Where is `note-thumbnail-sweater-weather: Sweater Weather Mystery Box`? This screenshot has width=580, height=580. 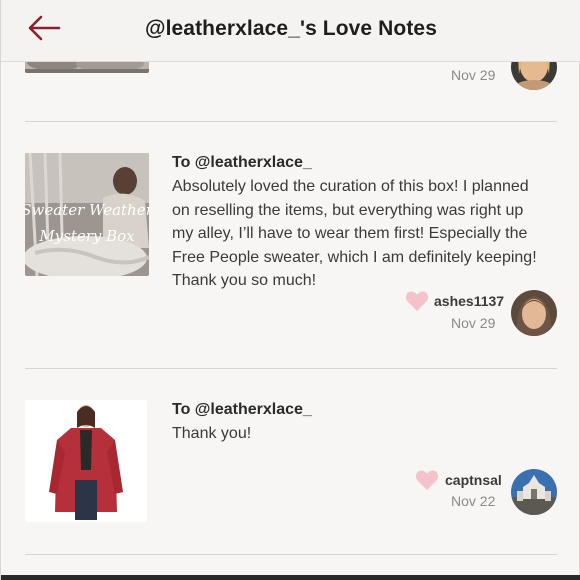 note-thumbnail-sweater-weather: Sweater Weather Mystery Box is located at coordinates (87, 214).